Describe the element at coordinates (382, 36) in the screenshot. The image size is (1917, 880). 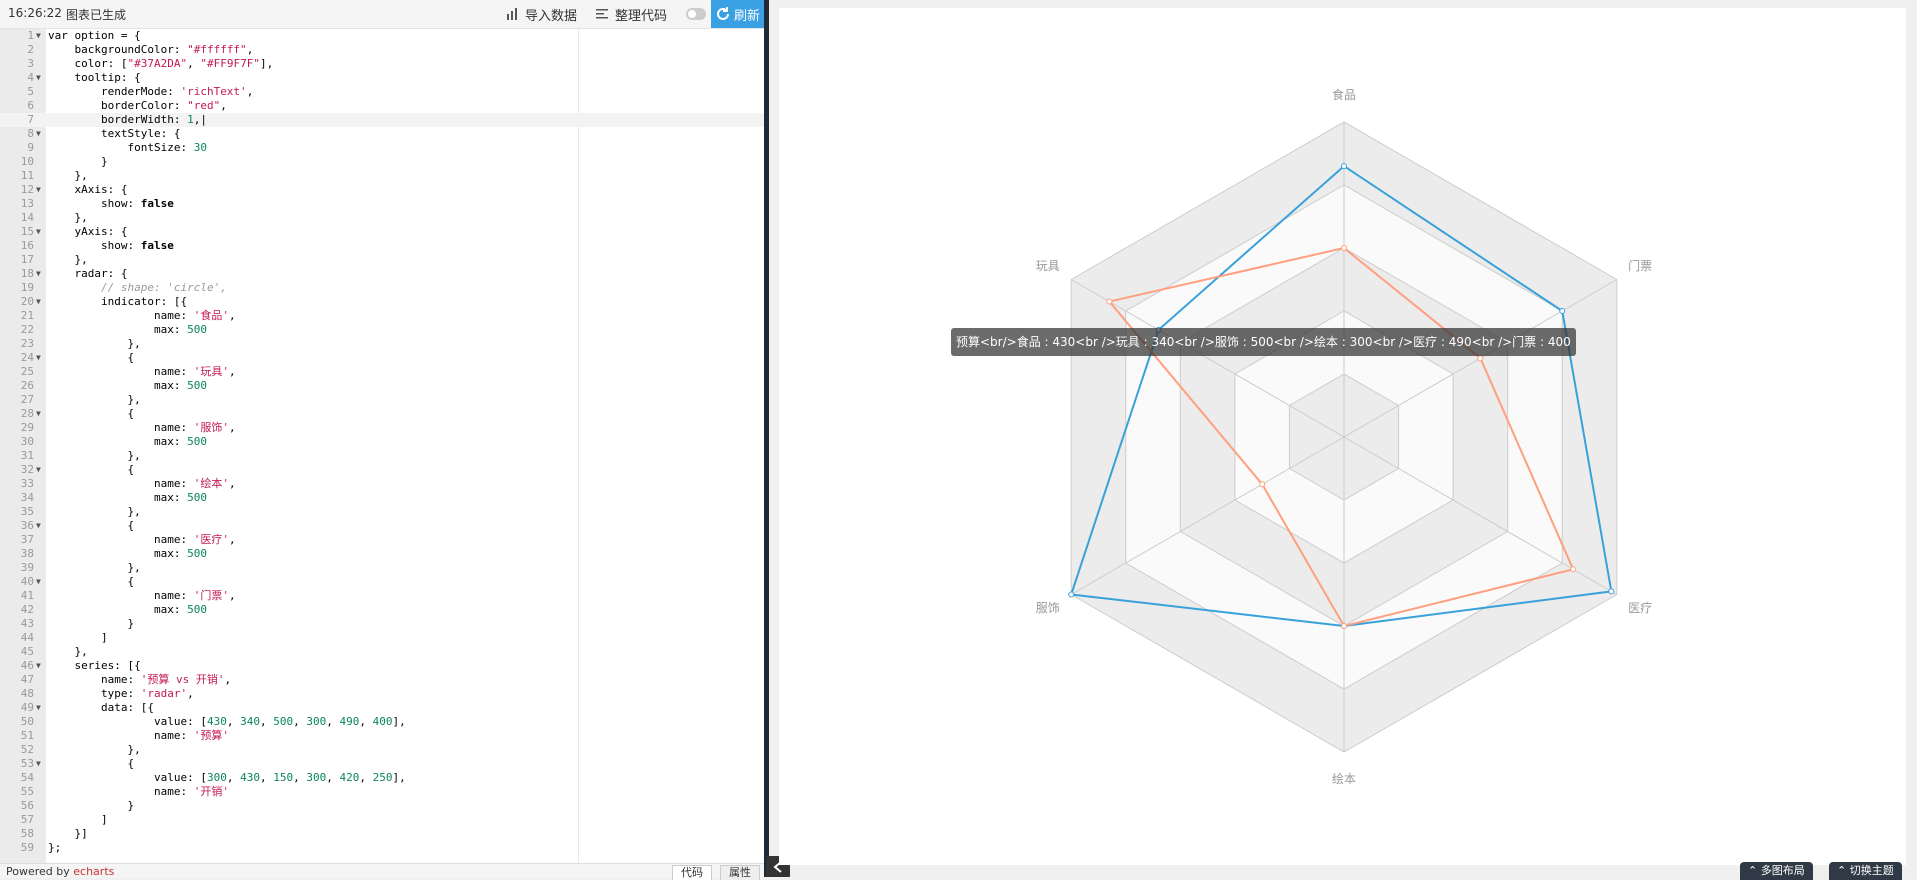
I see `code-line: 1 ▼ var option = {` at that location.